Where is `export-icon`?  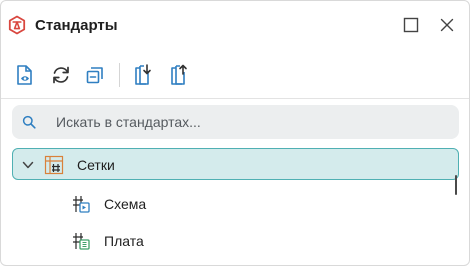
export-icon is located at coordinates (179, 74).